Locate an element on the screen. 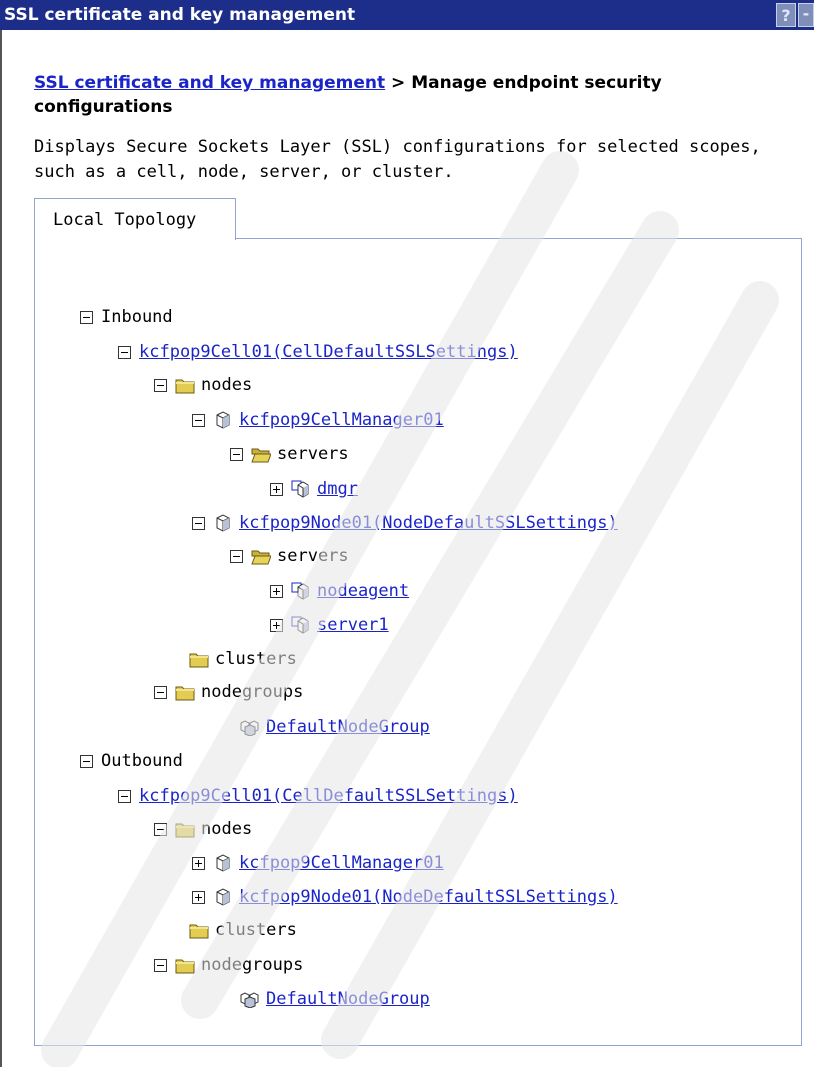  outbound-cell-link: kcfpop9Cell01(CellDefaultSSLSettings) is located at coordinates (328, 796).